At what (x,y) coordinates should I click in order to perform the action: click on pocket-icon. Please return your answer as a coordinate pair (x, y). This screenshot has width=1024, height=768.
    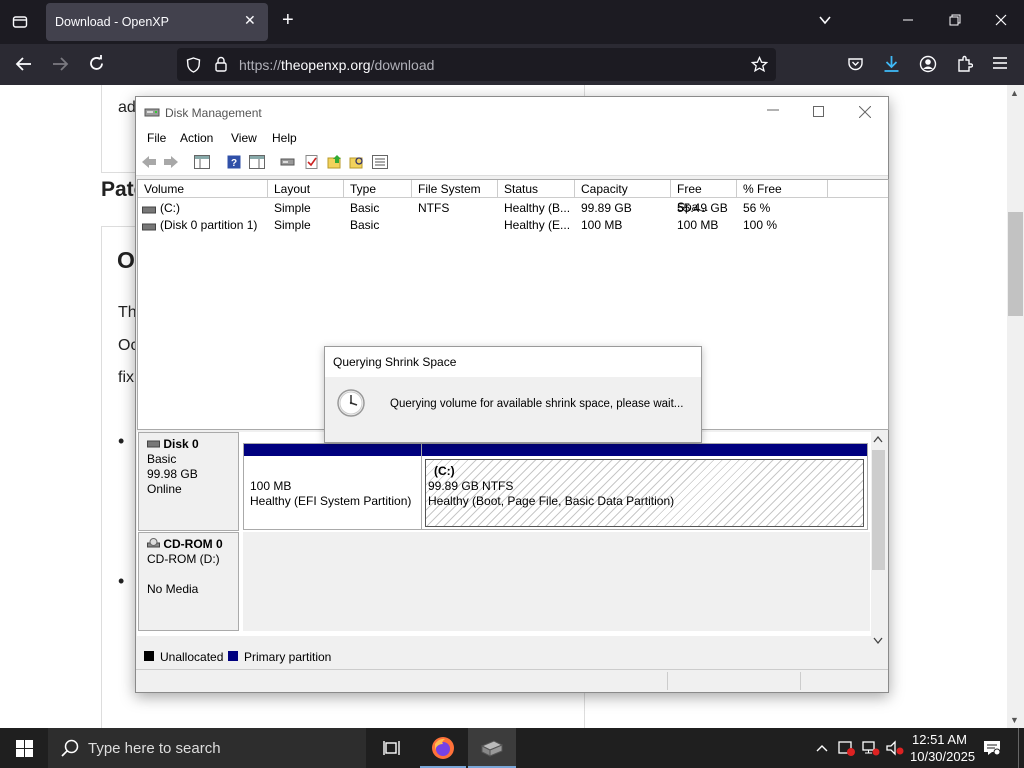
    Looking at the image, I should click on (855, 65).